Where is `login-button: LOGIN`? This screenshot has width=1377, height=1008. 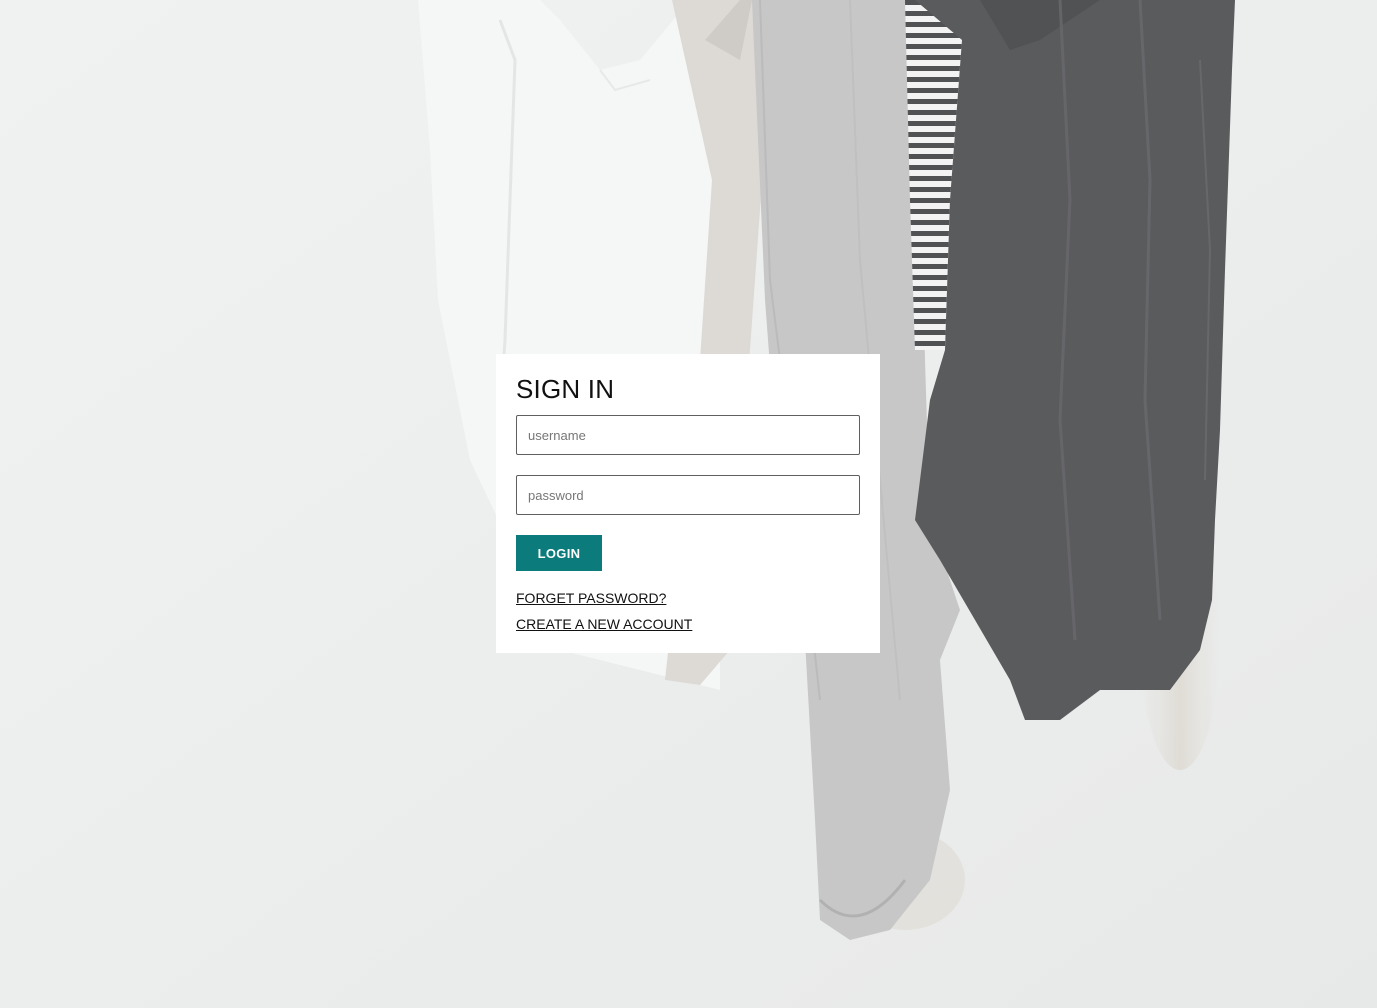
login-button: LOGIN is located at coordinates (559, 553).